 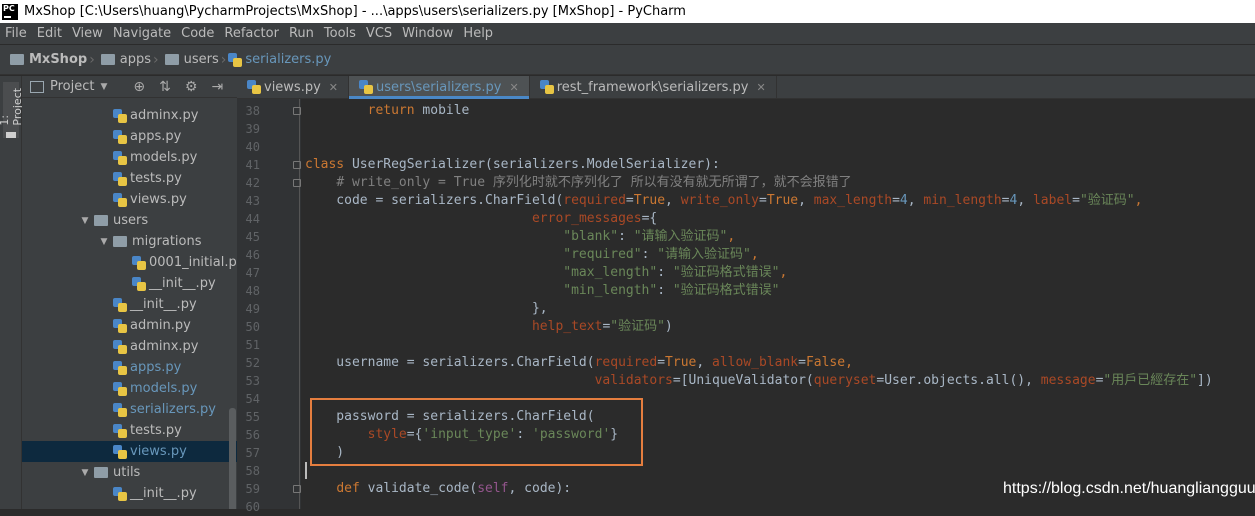 I want to click on code-line: error_messages={, so click(x=594, y=218).